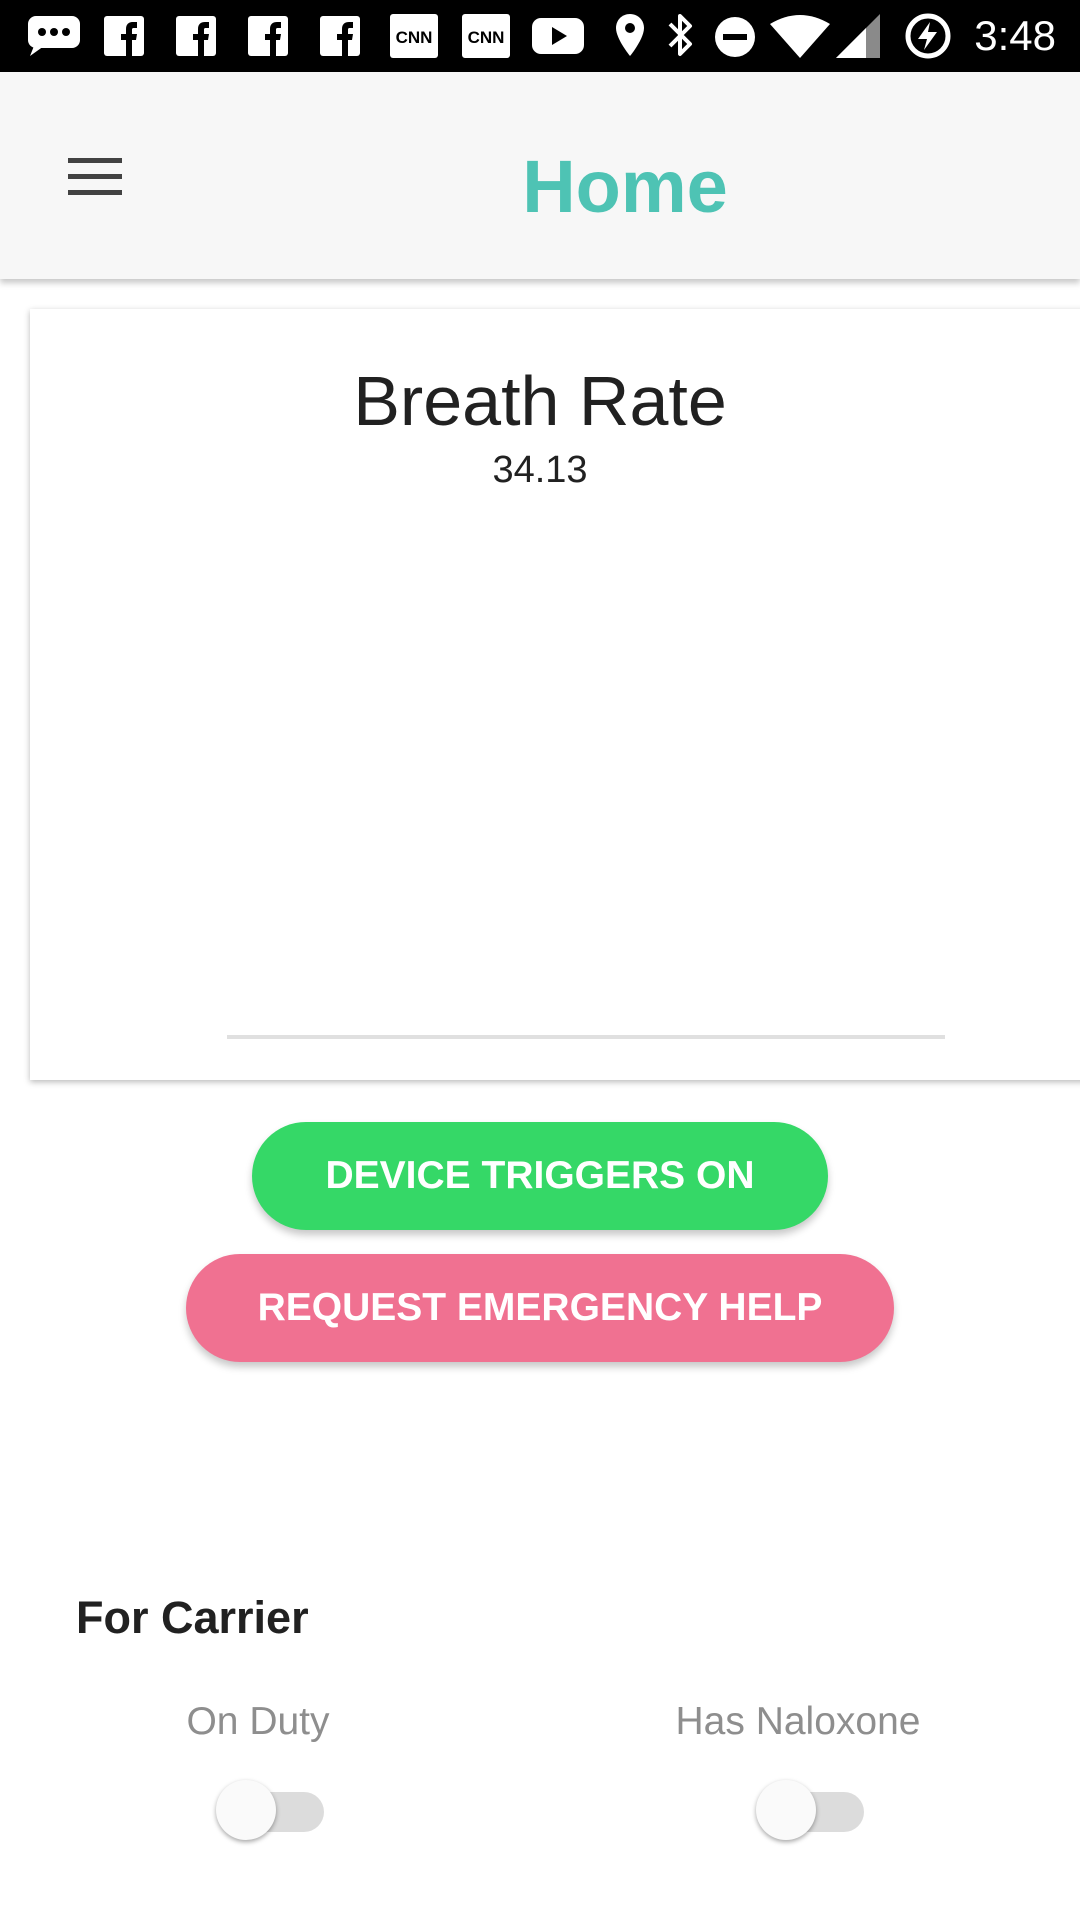 The image size is (1080, 1920). What do you see at coordinates (1015, 35) in the screenshot?
I see `status-time: 3:48` at bounding box center [1015, 35].